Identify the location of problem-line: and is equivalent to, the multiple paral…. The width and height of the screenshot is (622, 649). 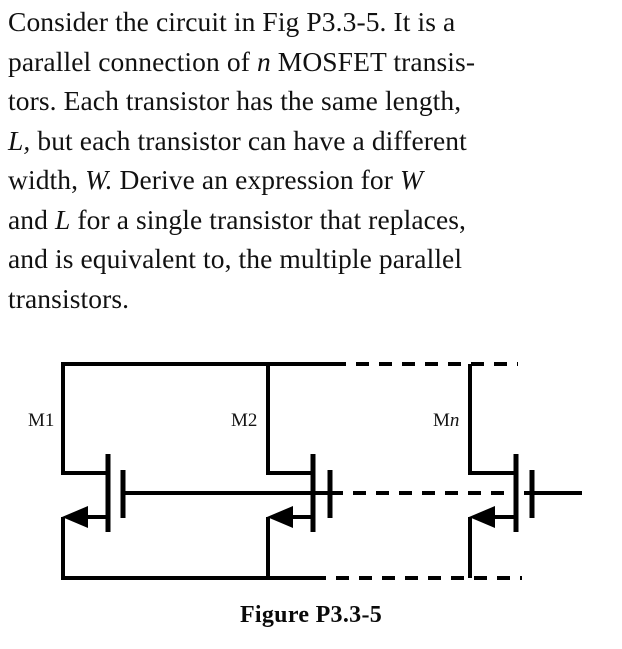
(235, 258).